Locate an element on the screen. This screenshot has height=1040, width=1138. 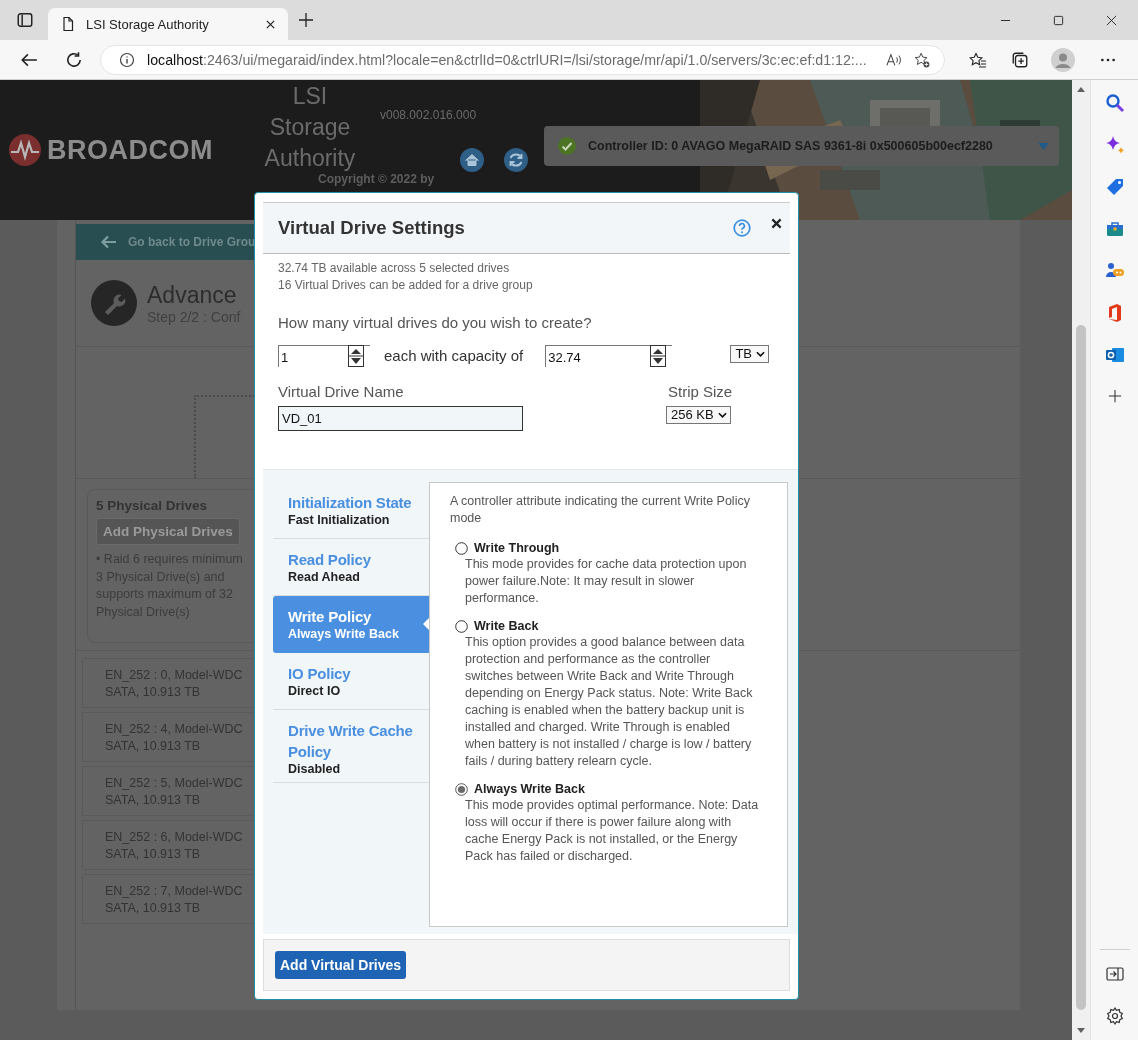
name-label: Virtual Drive Name is located at coordinates (341, 391).